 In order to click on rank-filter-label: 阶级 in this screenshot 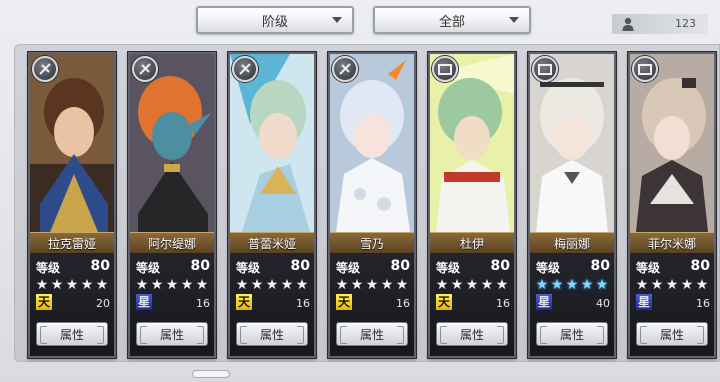, I will do `click(274, 22)`.